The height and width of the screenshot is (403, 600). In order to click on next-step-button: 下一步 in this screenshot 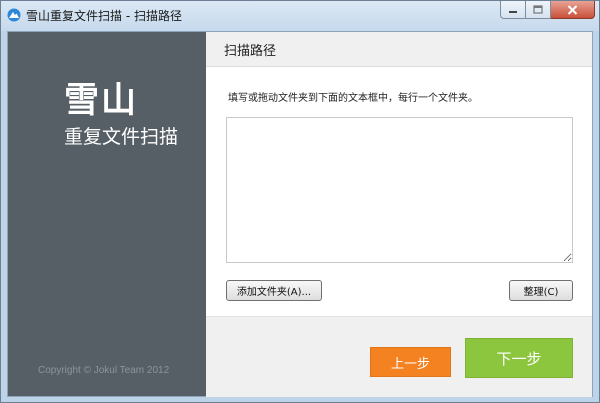, I will do `click(519, 358)`.